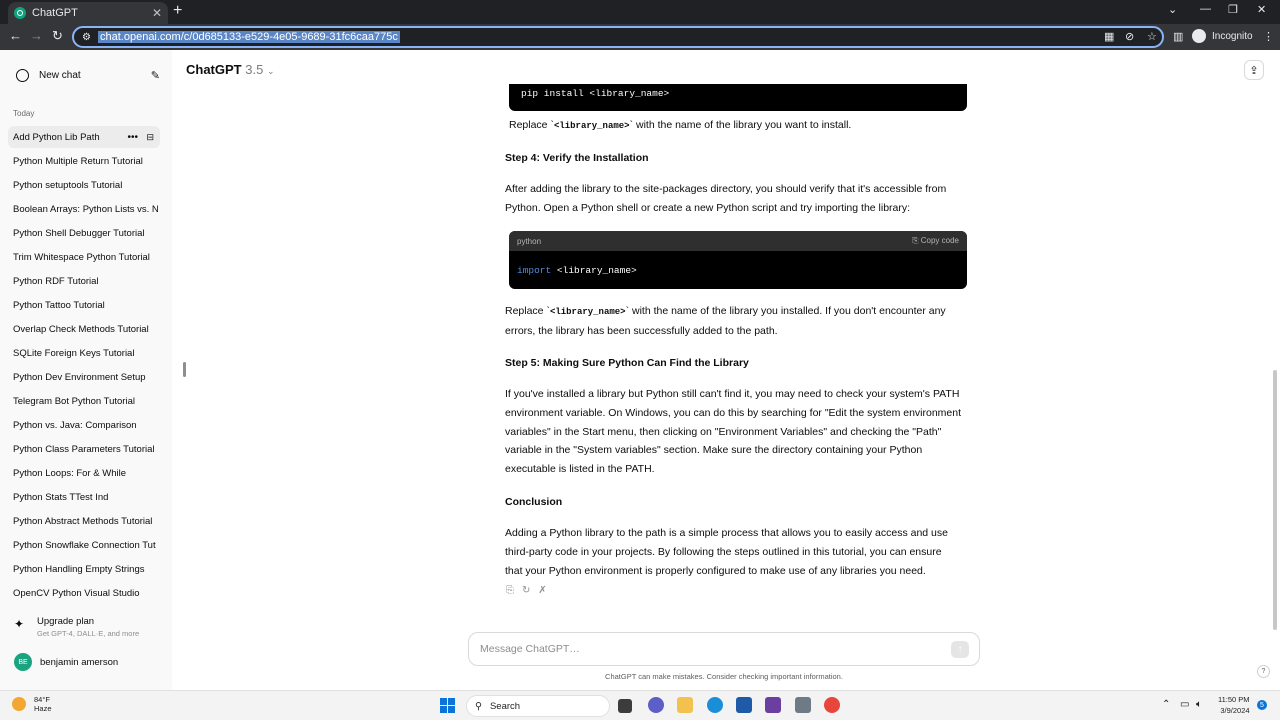 The width and height of the screenshot is (1280, 720). What do you see at coordinates (526, 590) in the screenshot?
I see `regenerate-icon: ↻` at bounding box center [526, 590].